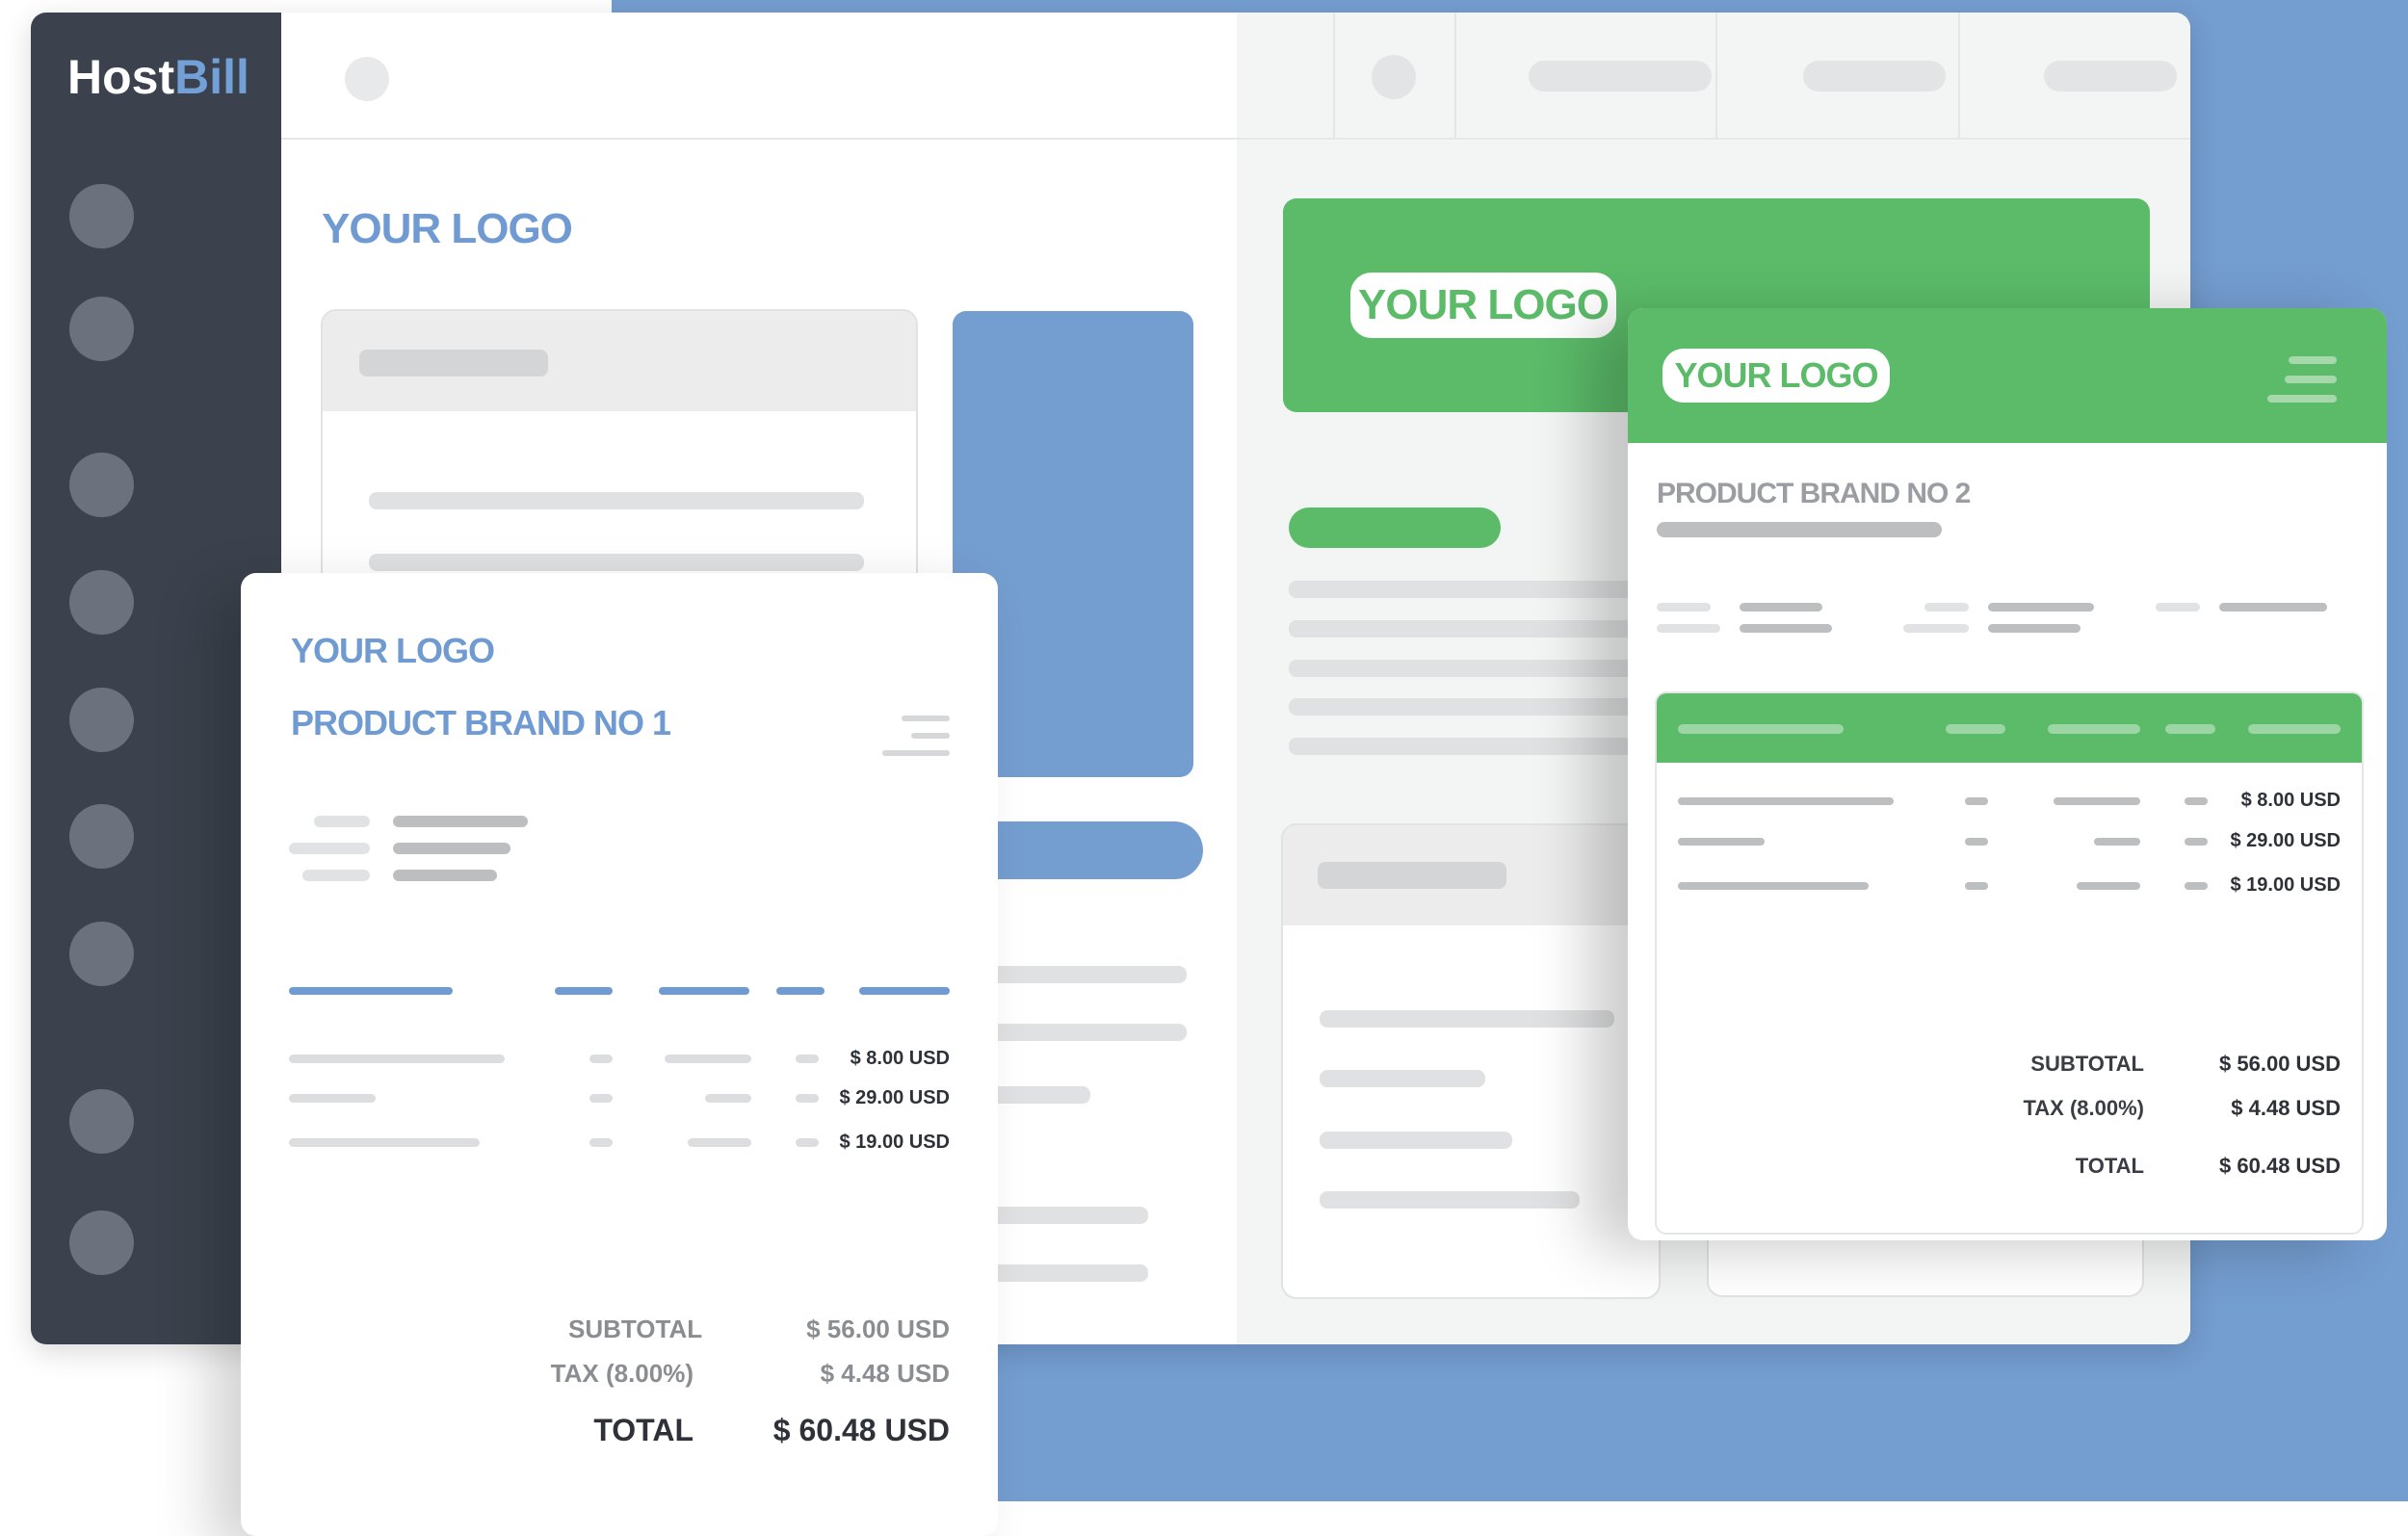 The width and height of the screenshot is (2408, 1536). What do you see at coordinates (900, 1058) in the screenshot?
I see `line-item-amount: $ 8.00 USD` at bounding box center [900, 1058].